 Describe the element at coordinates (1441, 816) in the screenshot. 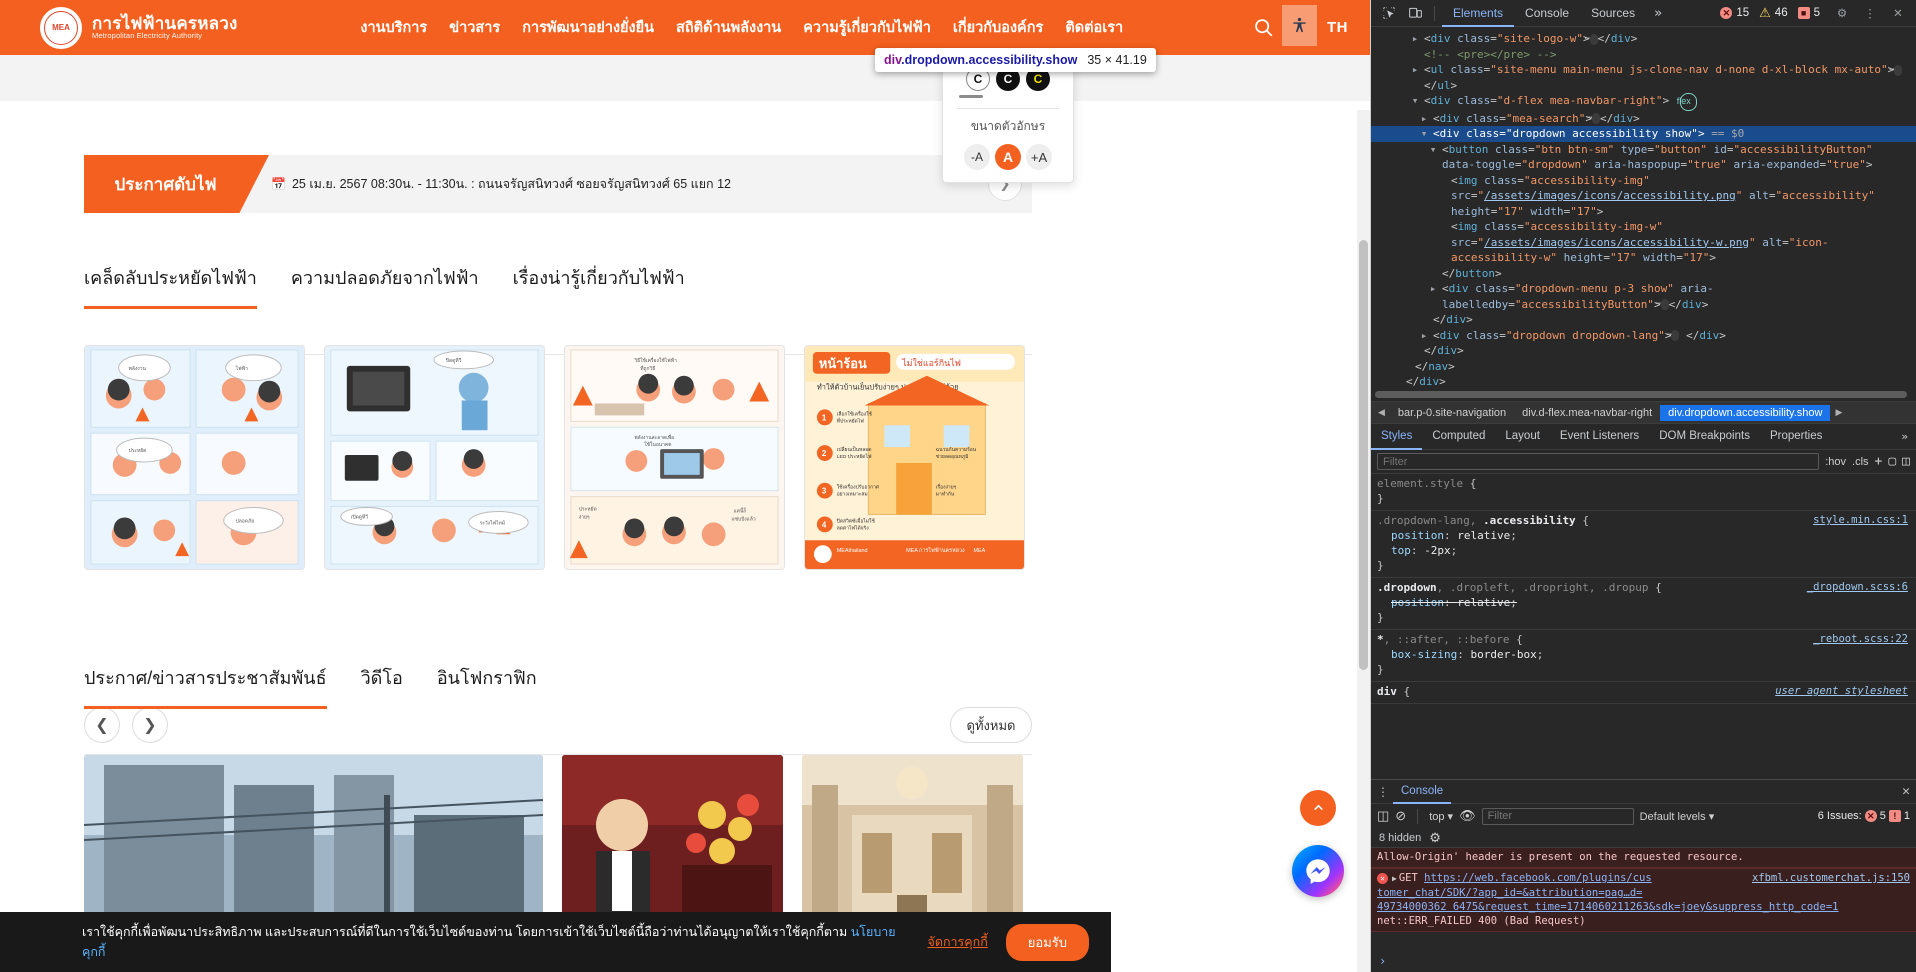

I see `console-context-selector: top ▾` at that location.